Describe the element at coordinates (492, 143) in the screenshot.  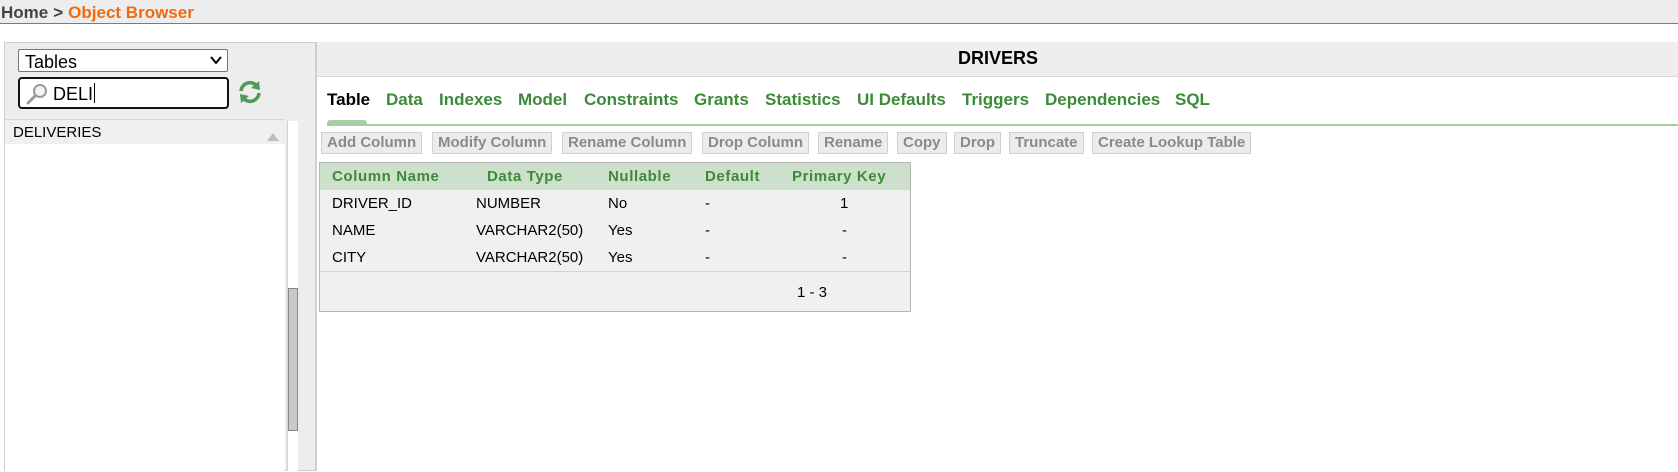
I see `modify-column-button: Modify Column` at that location.